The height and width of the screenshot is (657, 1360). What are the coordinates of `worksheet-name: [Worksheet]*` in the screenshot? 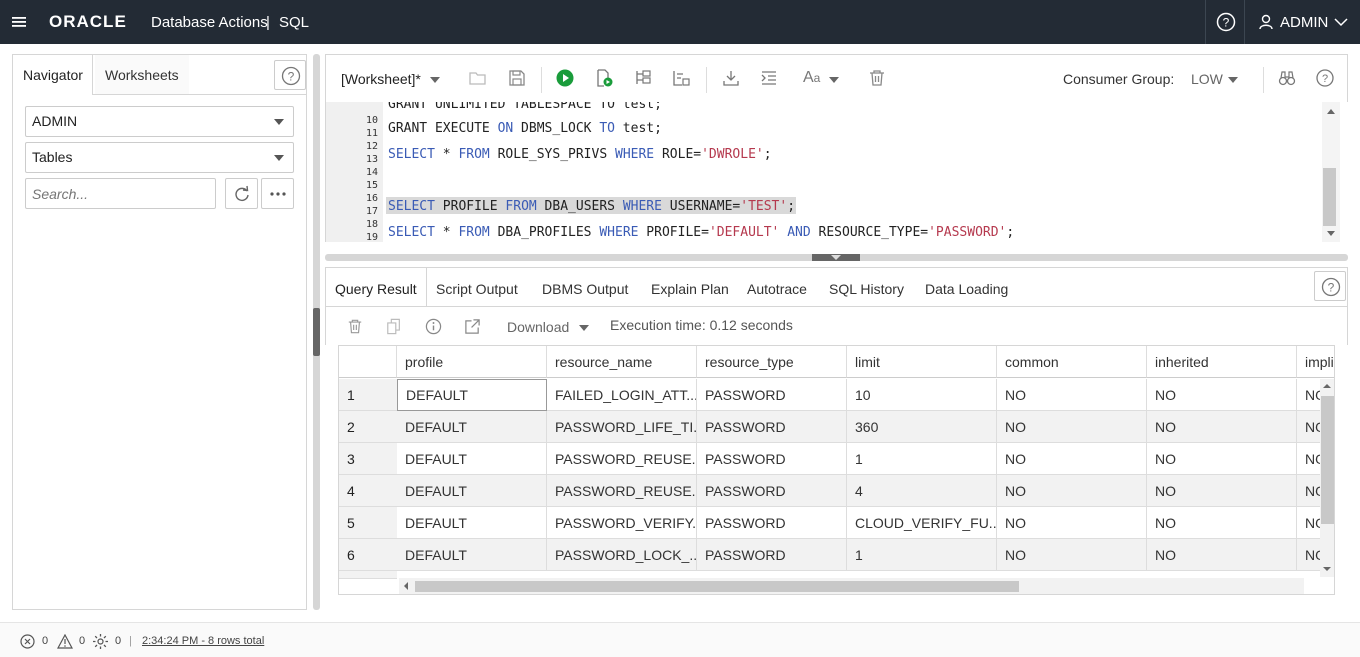 It's located at (381, 79).